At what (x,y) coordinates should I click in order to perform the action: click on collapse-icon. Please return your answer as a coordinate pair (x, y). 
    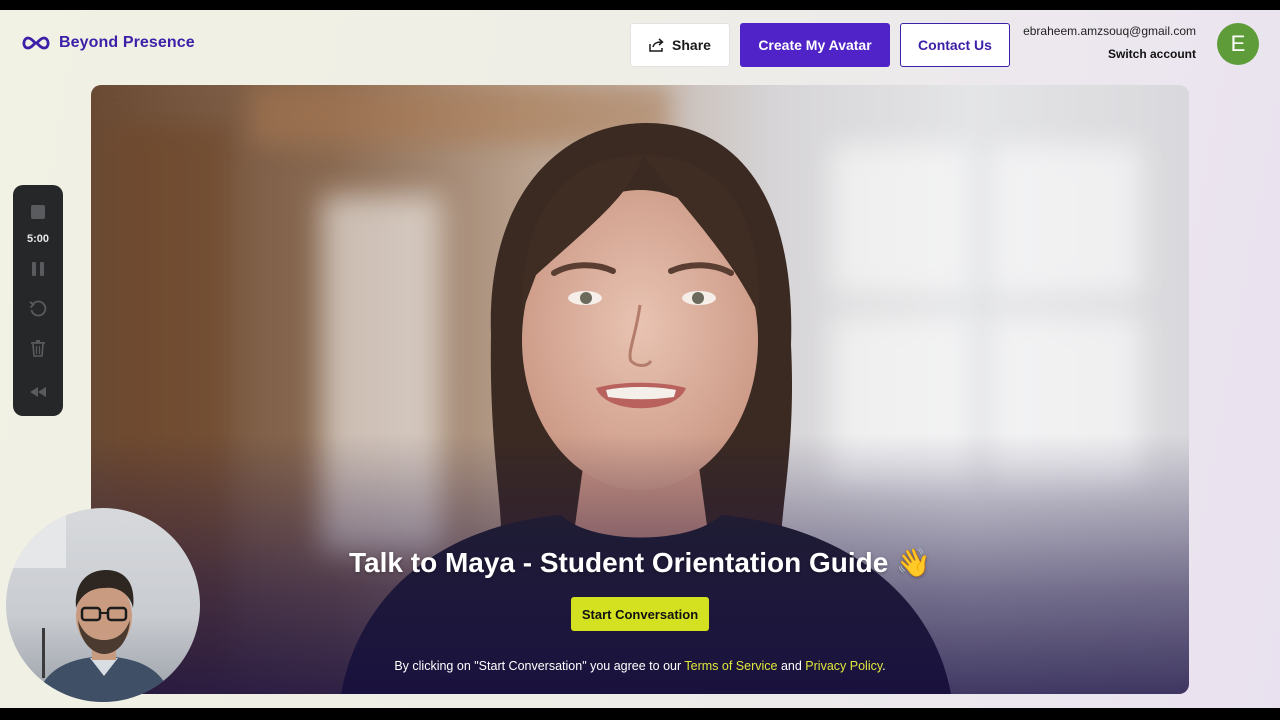
    Looking at the image, I should click on (38, 391).